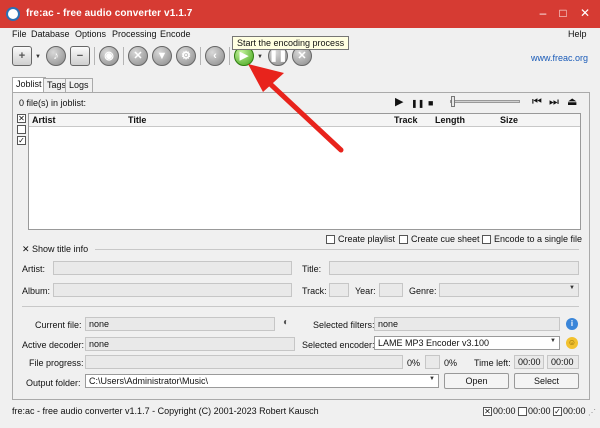 The height and width of the screenshot is (428, 600). Describe the element at coordinates (19, 34) in the screenshot. I see `menu-file: File` at that location.